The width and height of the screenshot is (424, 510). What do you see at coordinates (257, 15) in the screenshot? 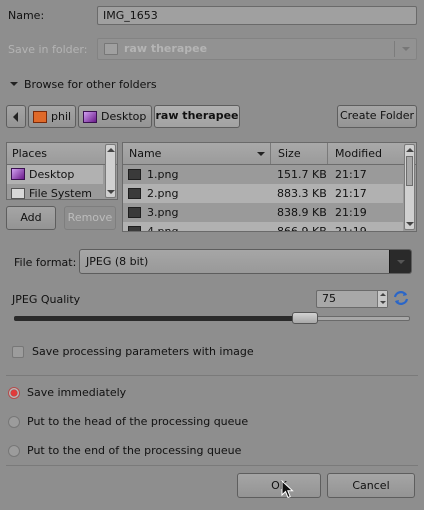
I see `name-input: IMG_1653` at bounding box center [257, 15].